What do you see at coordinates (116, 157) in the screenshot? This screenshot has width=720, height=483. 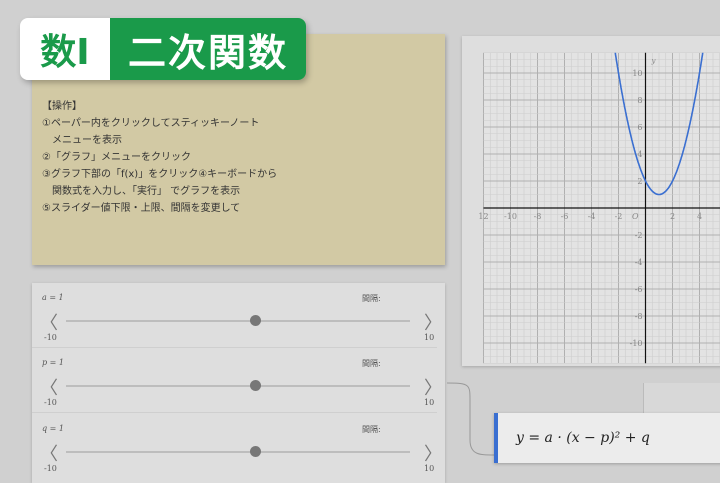 I see `instruction-line: ②「グラフ」メニューをクリック` at bounding box center [116, 157].